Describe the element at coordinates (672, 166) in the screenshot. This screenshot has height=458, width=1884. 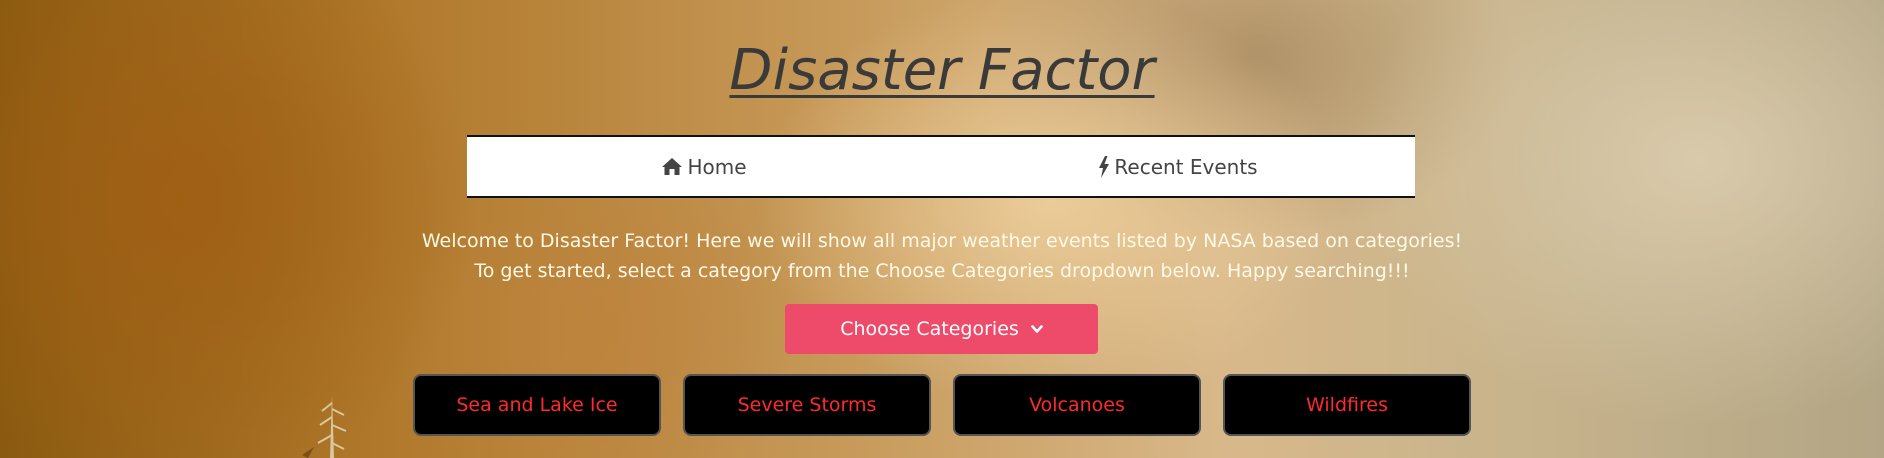
I see `home-icon` at that location.